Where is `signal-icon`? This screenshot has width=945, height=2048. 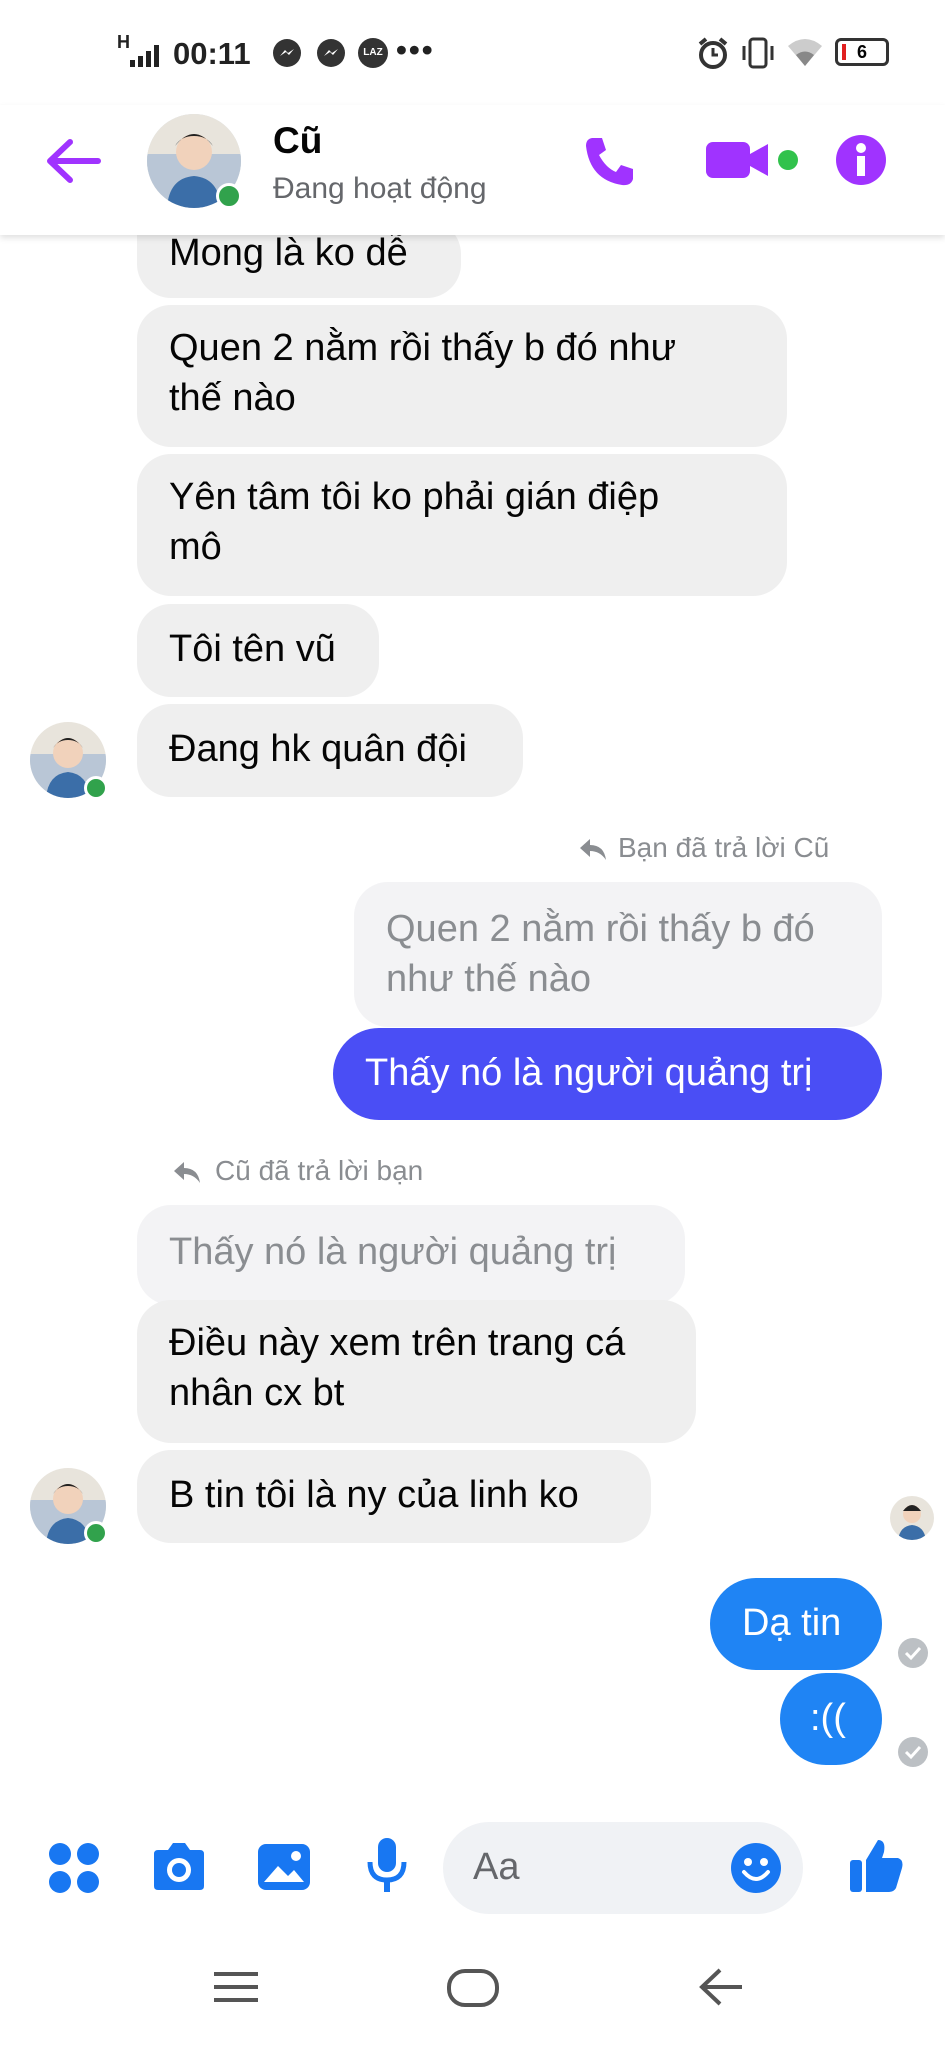
signal-icon is located at coordinates (144, 56).